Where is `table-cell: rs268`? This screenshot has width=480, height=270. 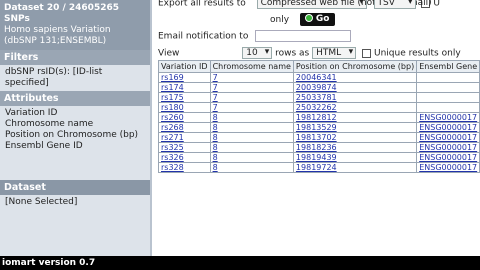
table-cell: rs268 is located at coordinates (184, 127).